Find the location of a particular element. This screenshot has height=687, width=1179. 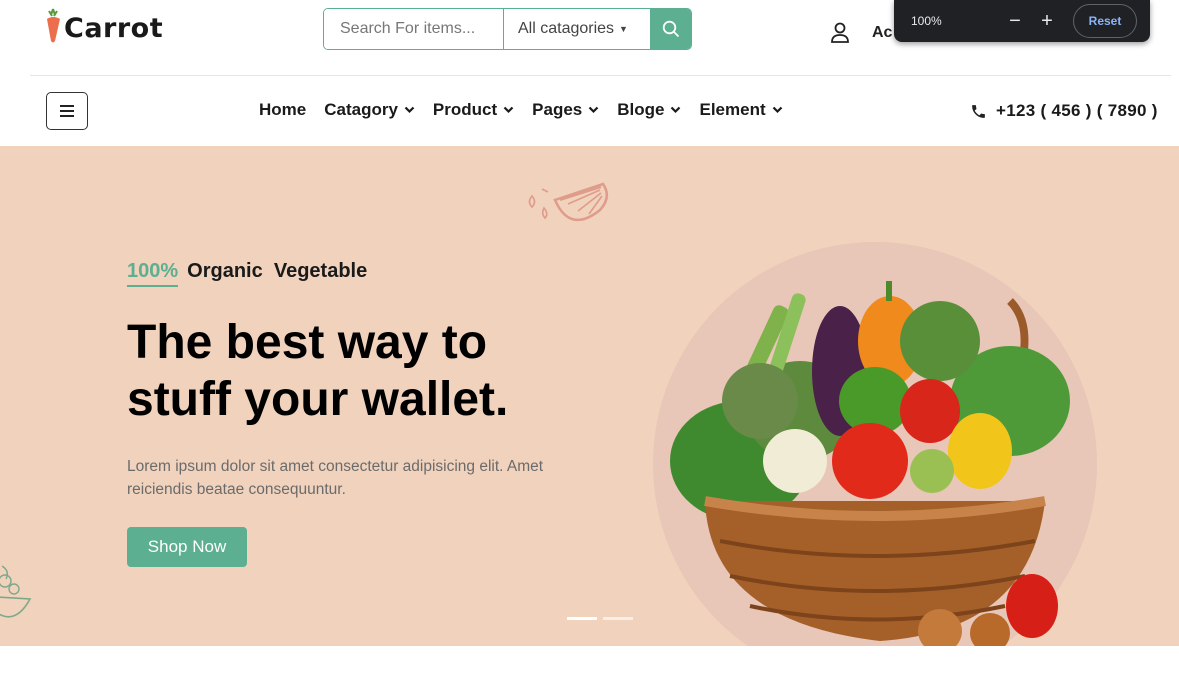

user-icon is located at coordinates (840, 32).